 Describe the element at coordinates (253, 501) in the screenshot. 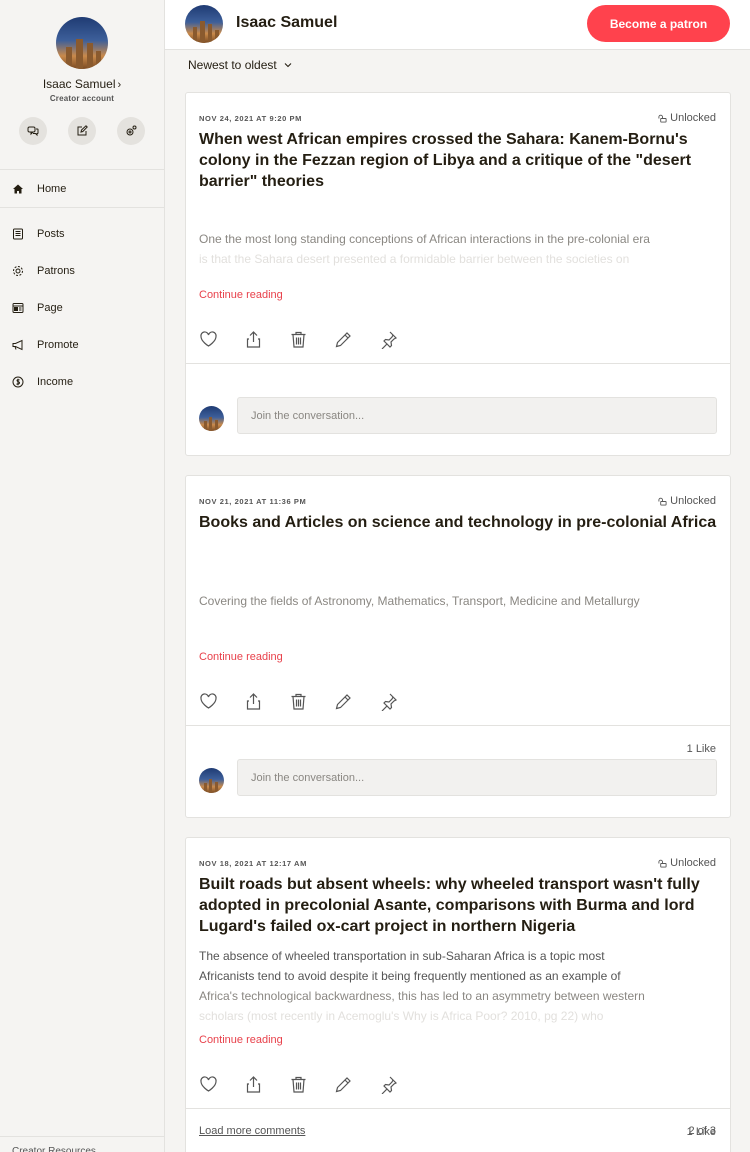

I see `post-date: NOV 21, 2021 AT 11:36 PM` at that location.